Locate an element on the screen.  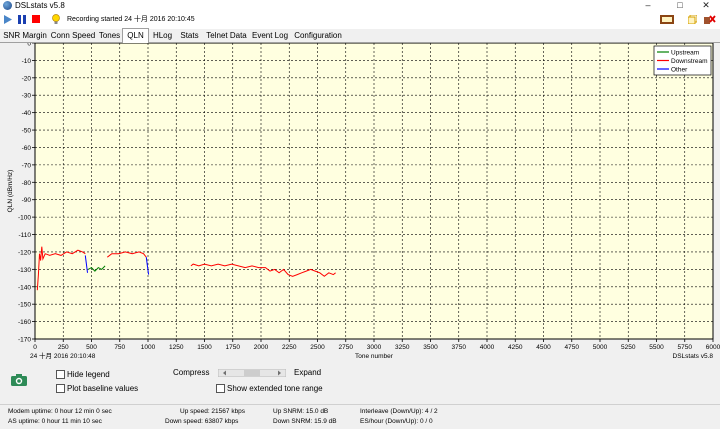
tab-configuration: Configuration is located at coordinates (318, 35).